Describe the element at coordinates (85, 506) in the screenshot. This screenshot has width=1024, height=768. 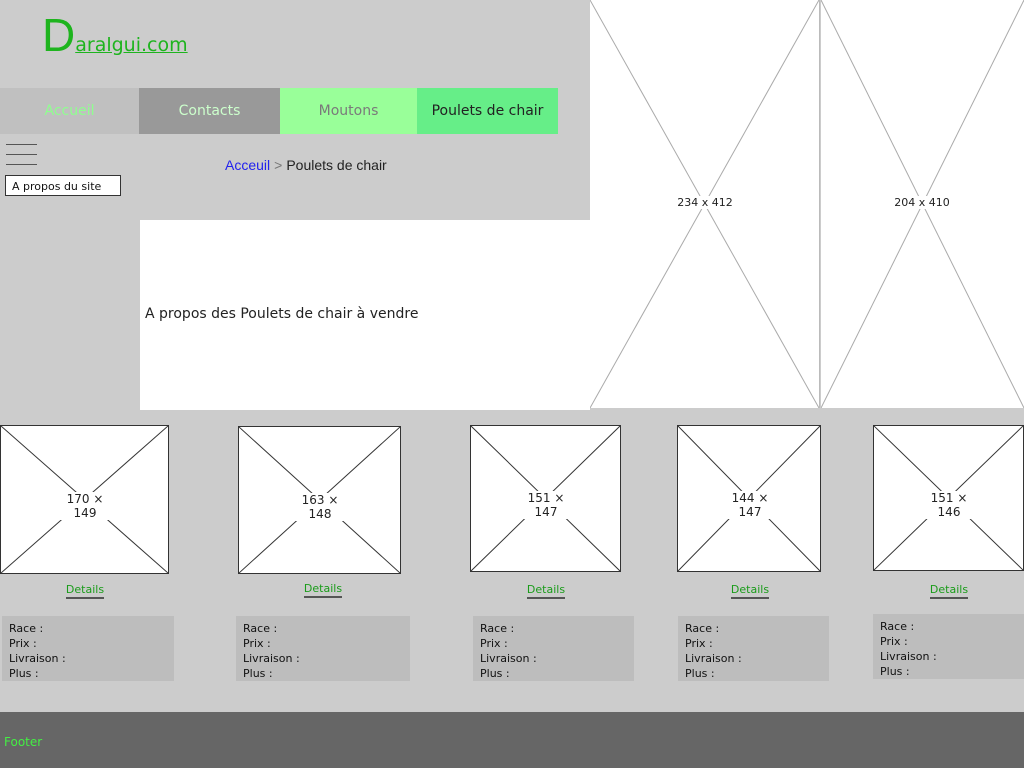
I see `product-image-size-label: 170 × 149` at that location.